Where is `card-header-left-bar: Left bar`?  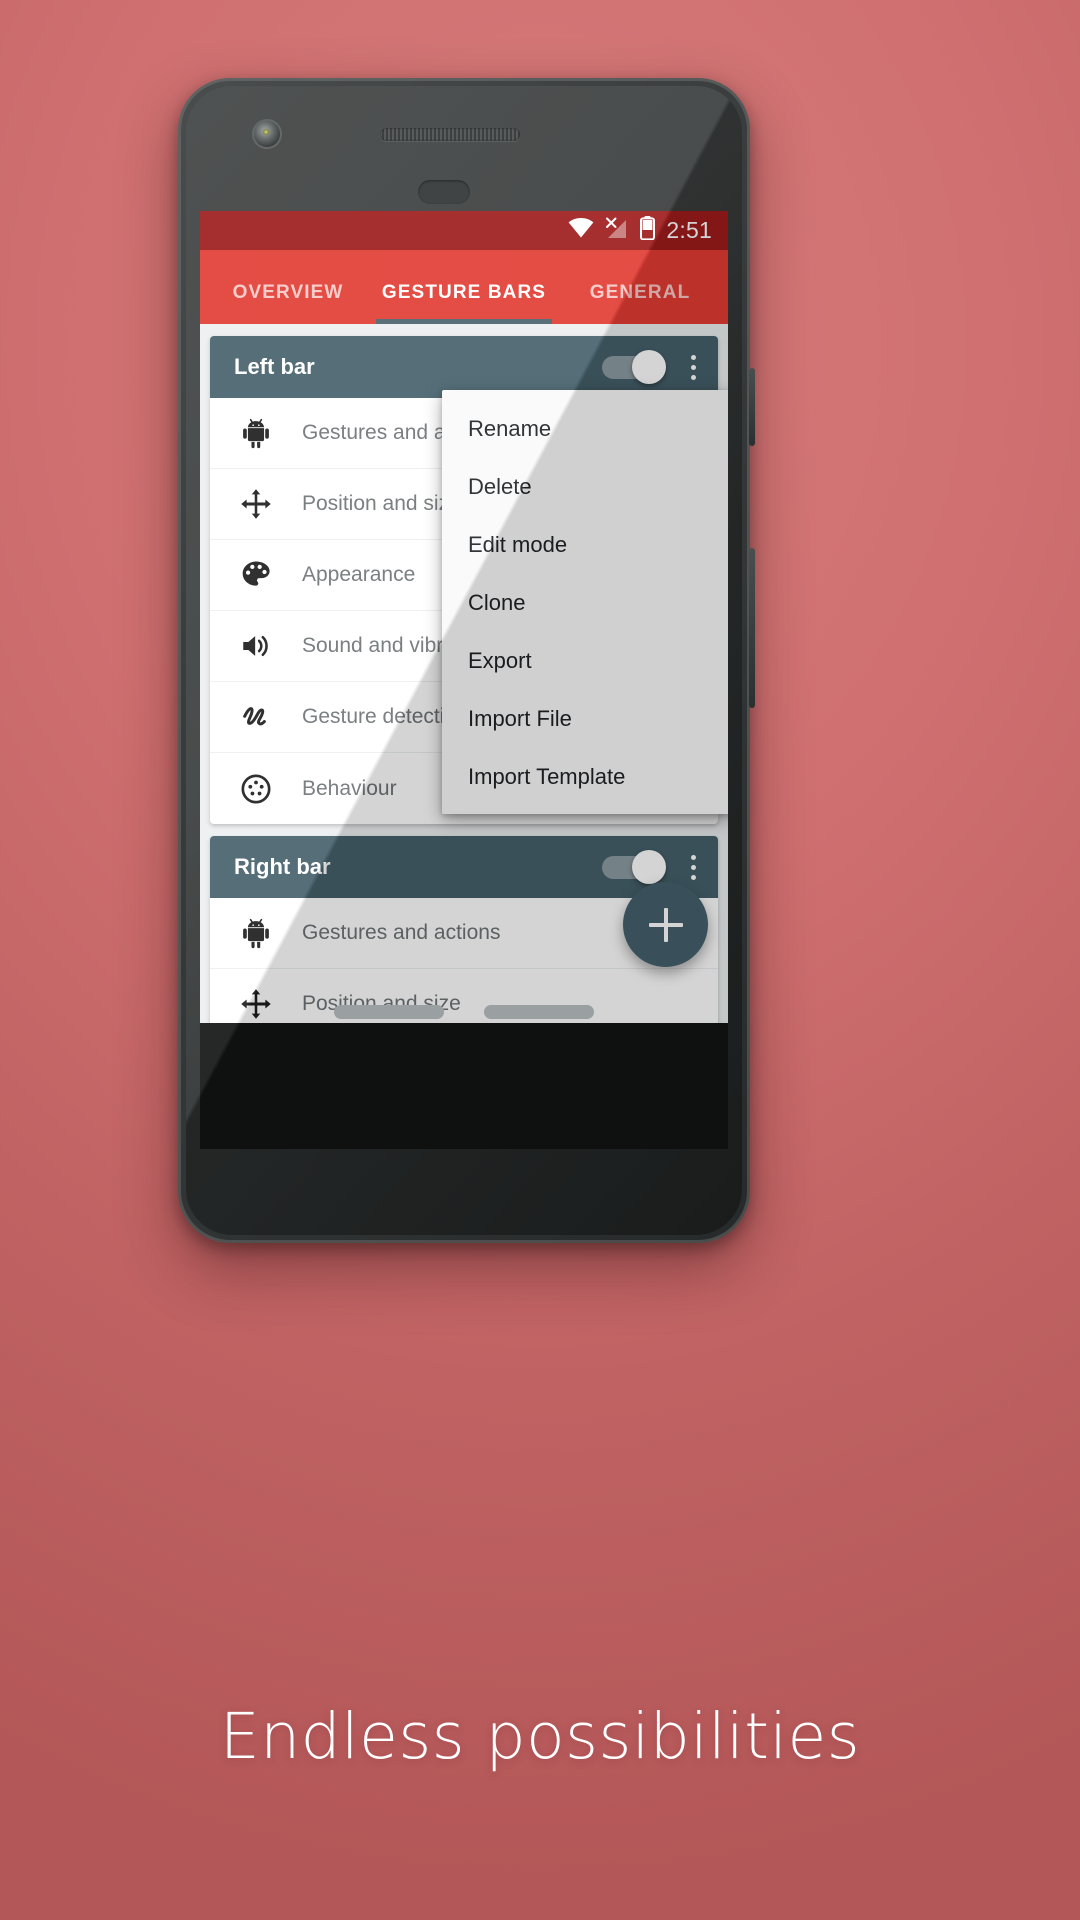
card-header-left-bar: Left bar is located at coordinates (464, 367).